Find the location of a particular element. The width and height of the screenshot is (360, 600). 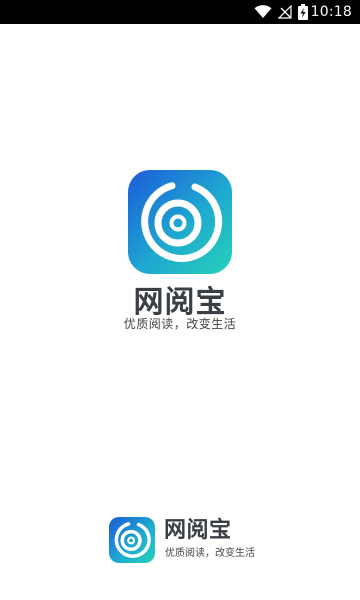

app-logo-icon is located at coordinates (180, 222).